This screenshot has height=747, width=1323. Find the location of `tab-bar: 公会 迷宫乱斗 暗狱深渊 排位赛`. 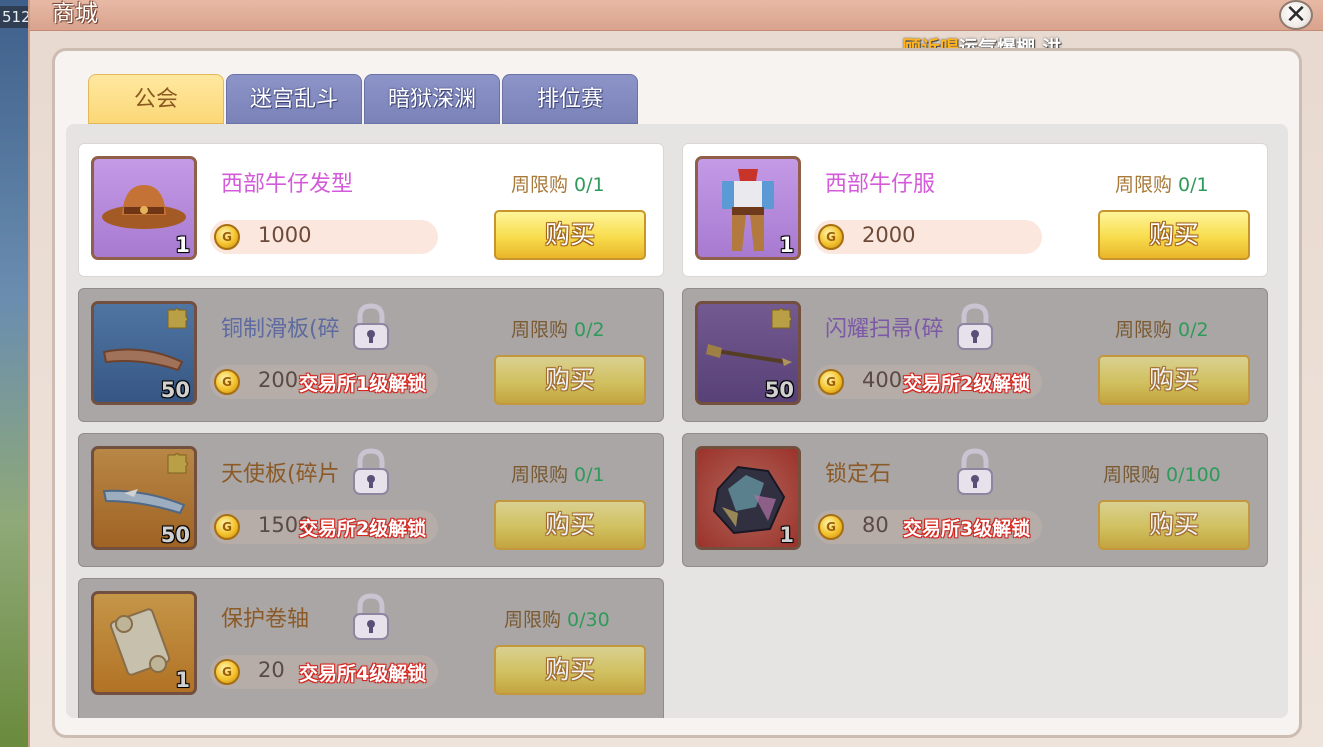

tab-bar: 公会 迷宫乱斗 暗狱深渊 排位赛 is located at coordinates (363, 99).